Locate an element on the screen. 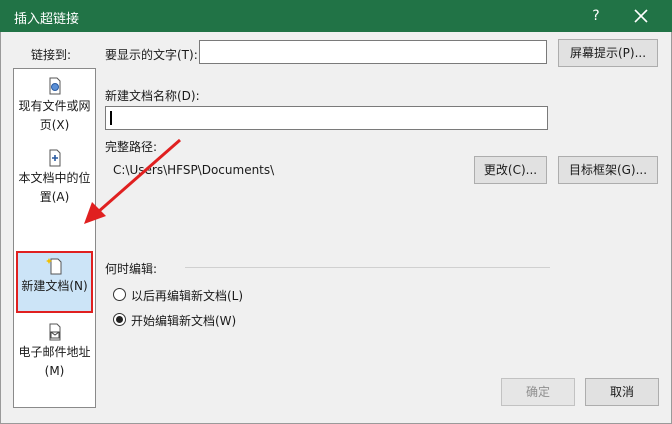 This screenshot has height=424, width=672. sidebar-item-new-document: 新建文档(N) is located at coordinates (54, 282).